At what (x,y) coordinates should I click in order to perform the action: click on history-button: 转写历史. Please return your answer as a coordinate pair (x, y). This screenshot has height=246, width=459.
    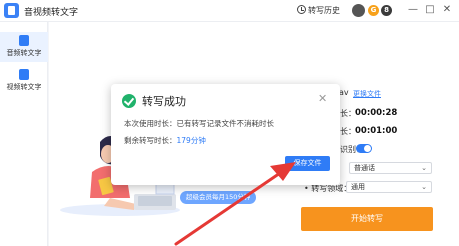
    Looking at the image, I should click on (318, 10).